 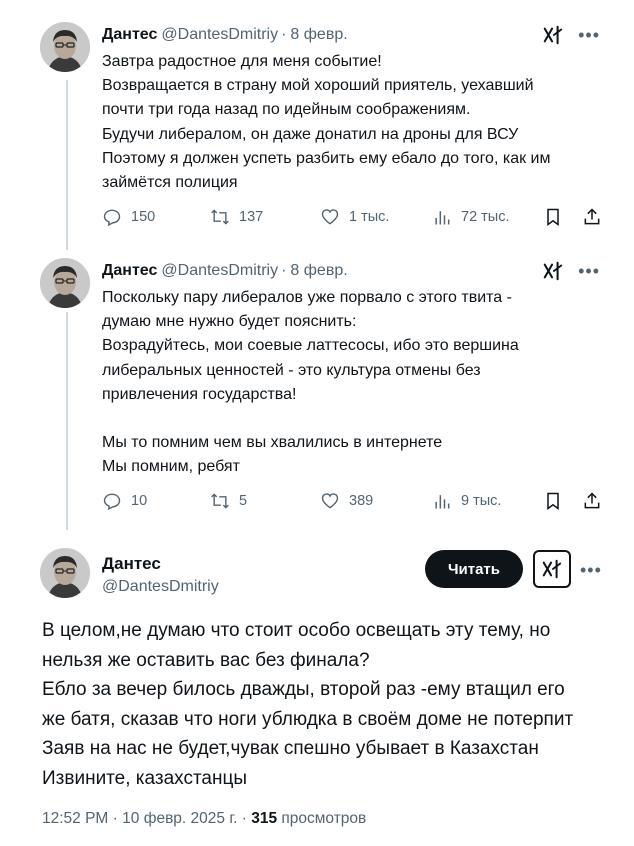 What do you see at coordinates (75, 818) in the screenshot?
I see `tweet-time: 12:52 PM` at bounding box center [75, 818].